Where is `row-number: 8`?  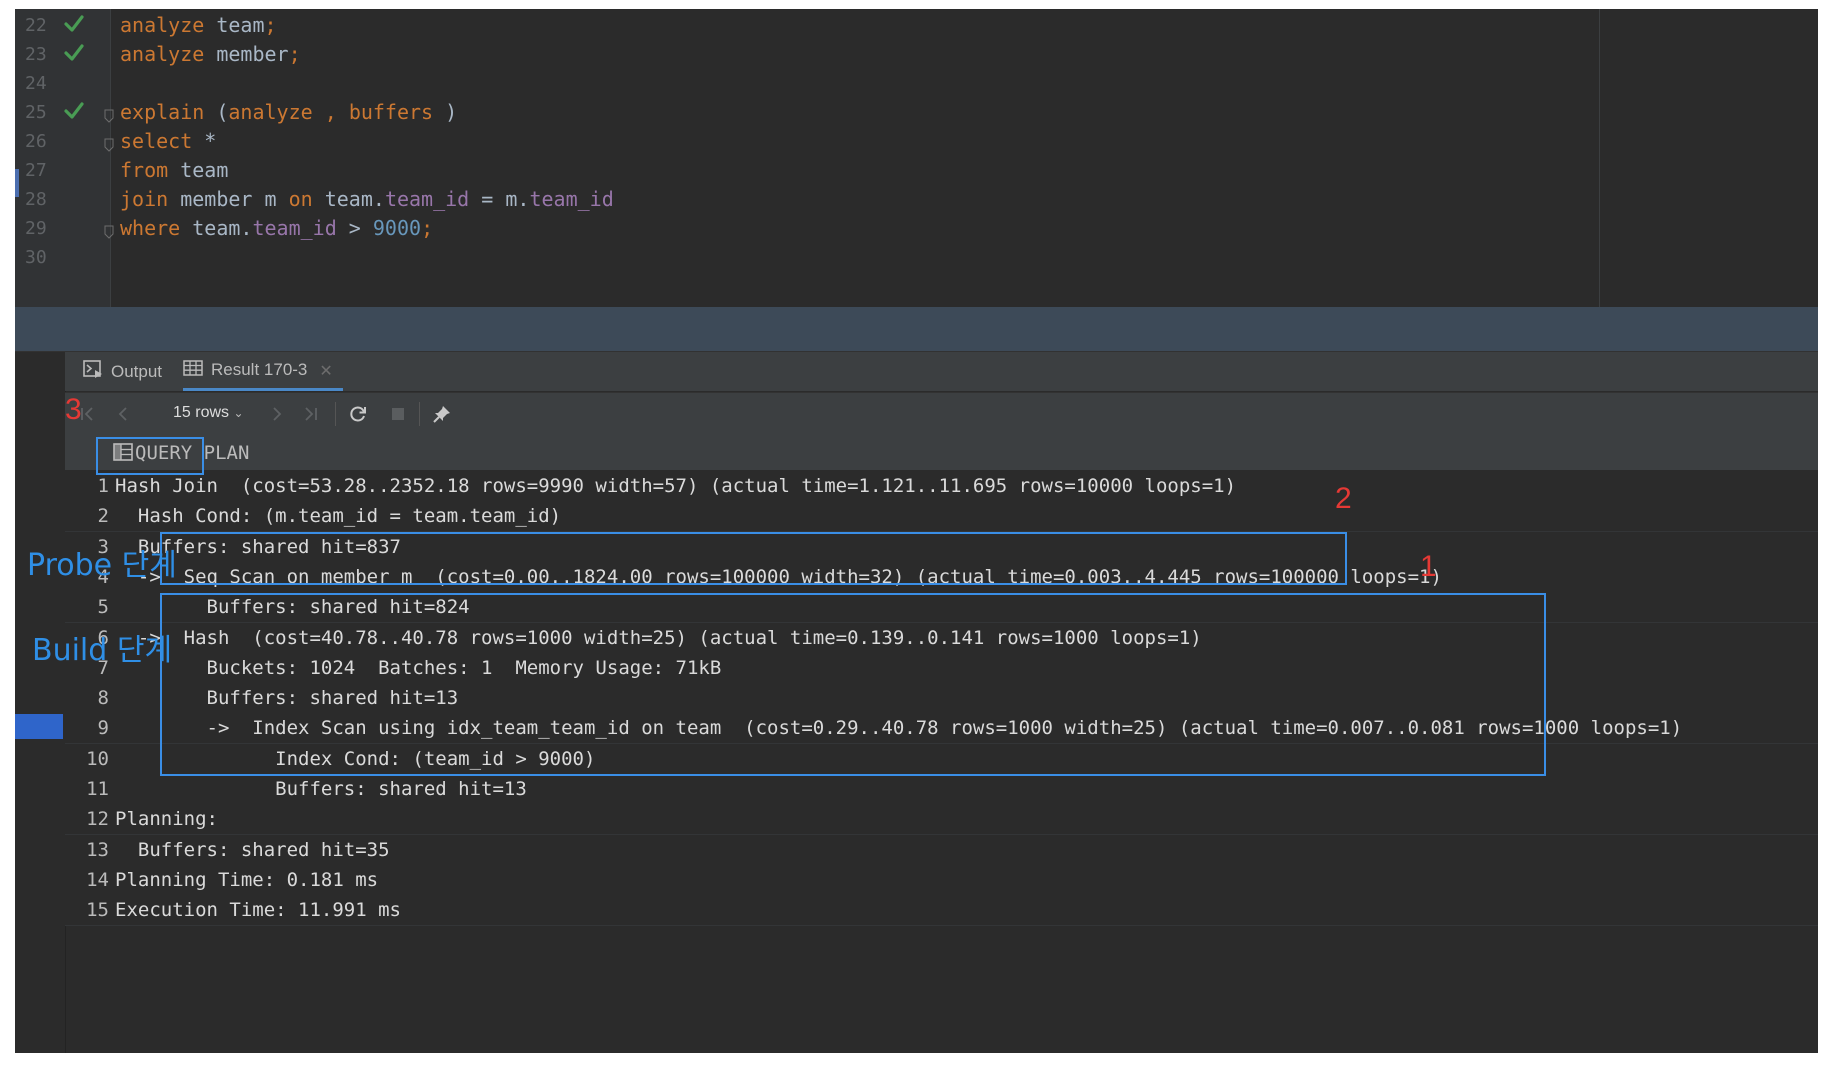
row-number: 8 is located at coordinates (103, 698).